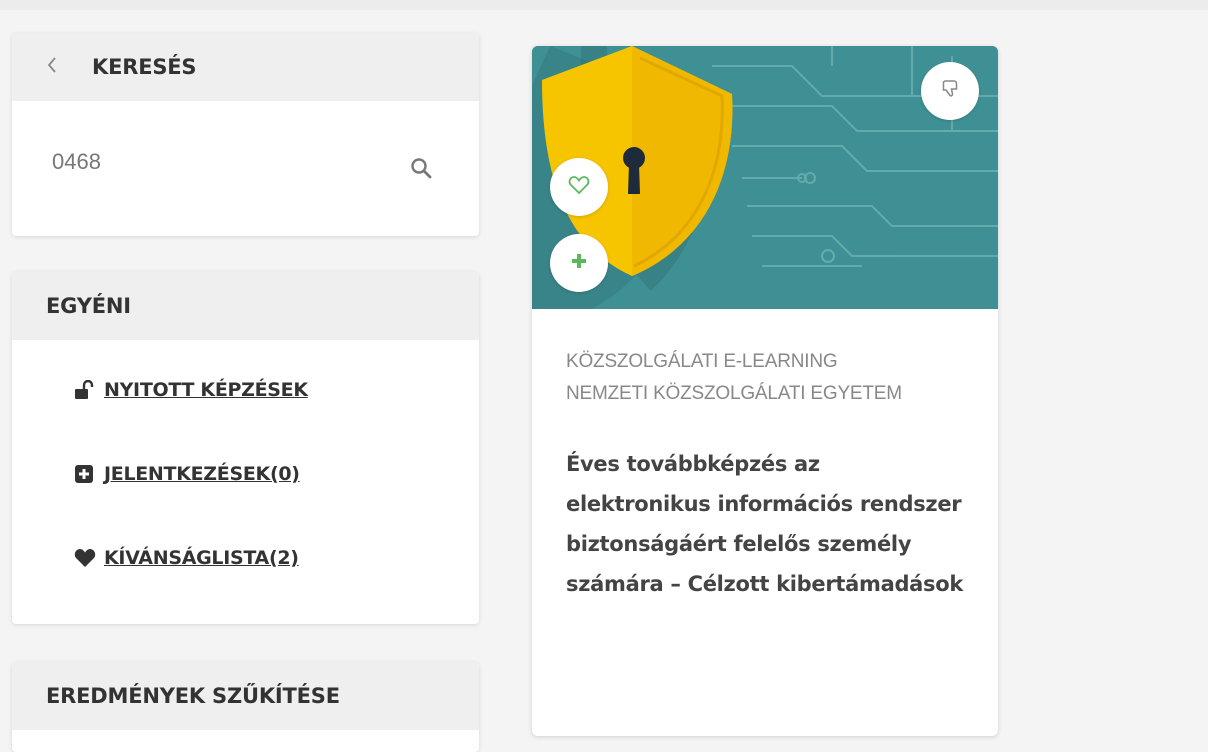  I want to click on search-panel: KERESÉS, so click(245, 134).